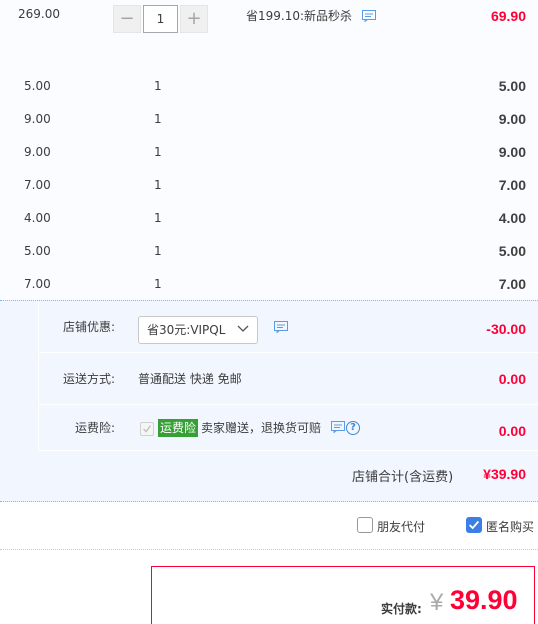 The image size is (538, 624). What do you see at coordinates (504, 474) in the screenshot?
I see `shop-total-value: ¥39.90` at bounding box center [504, 474].